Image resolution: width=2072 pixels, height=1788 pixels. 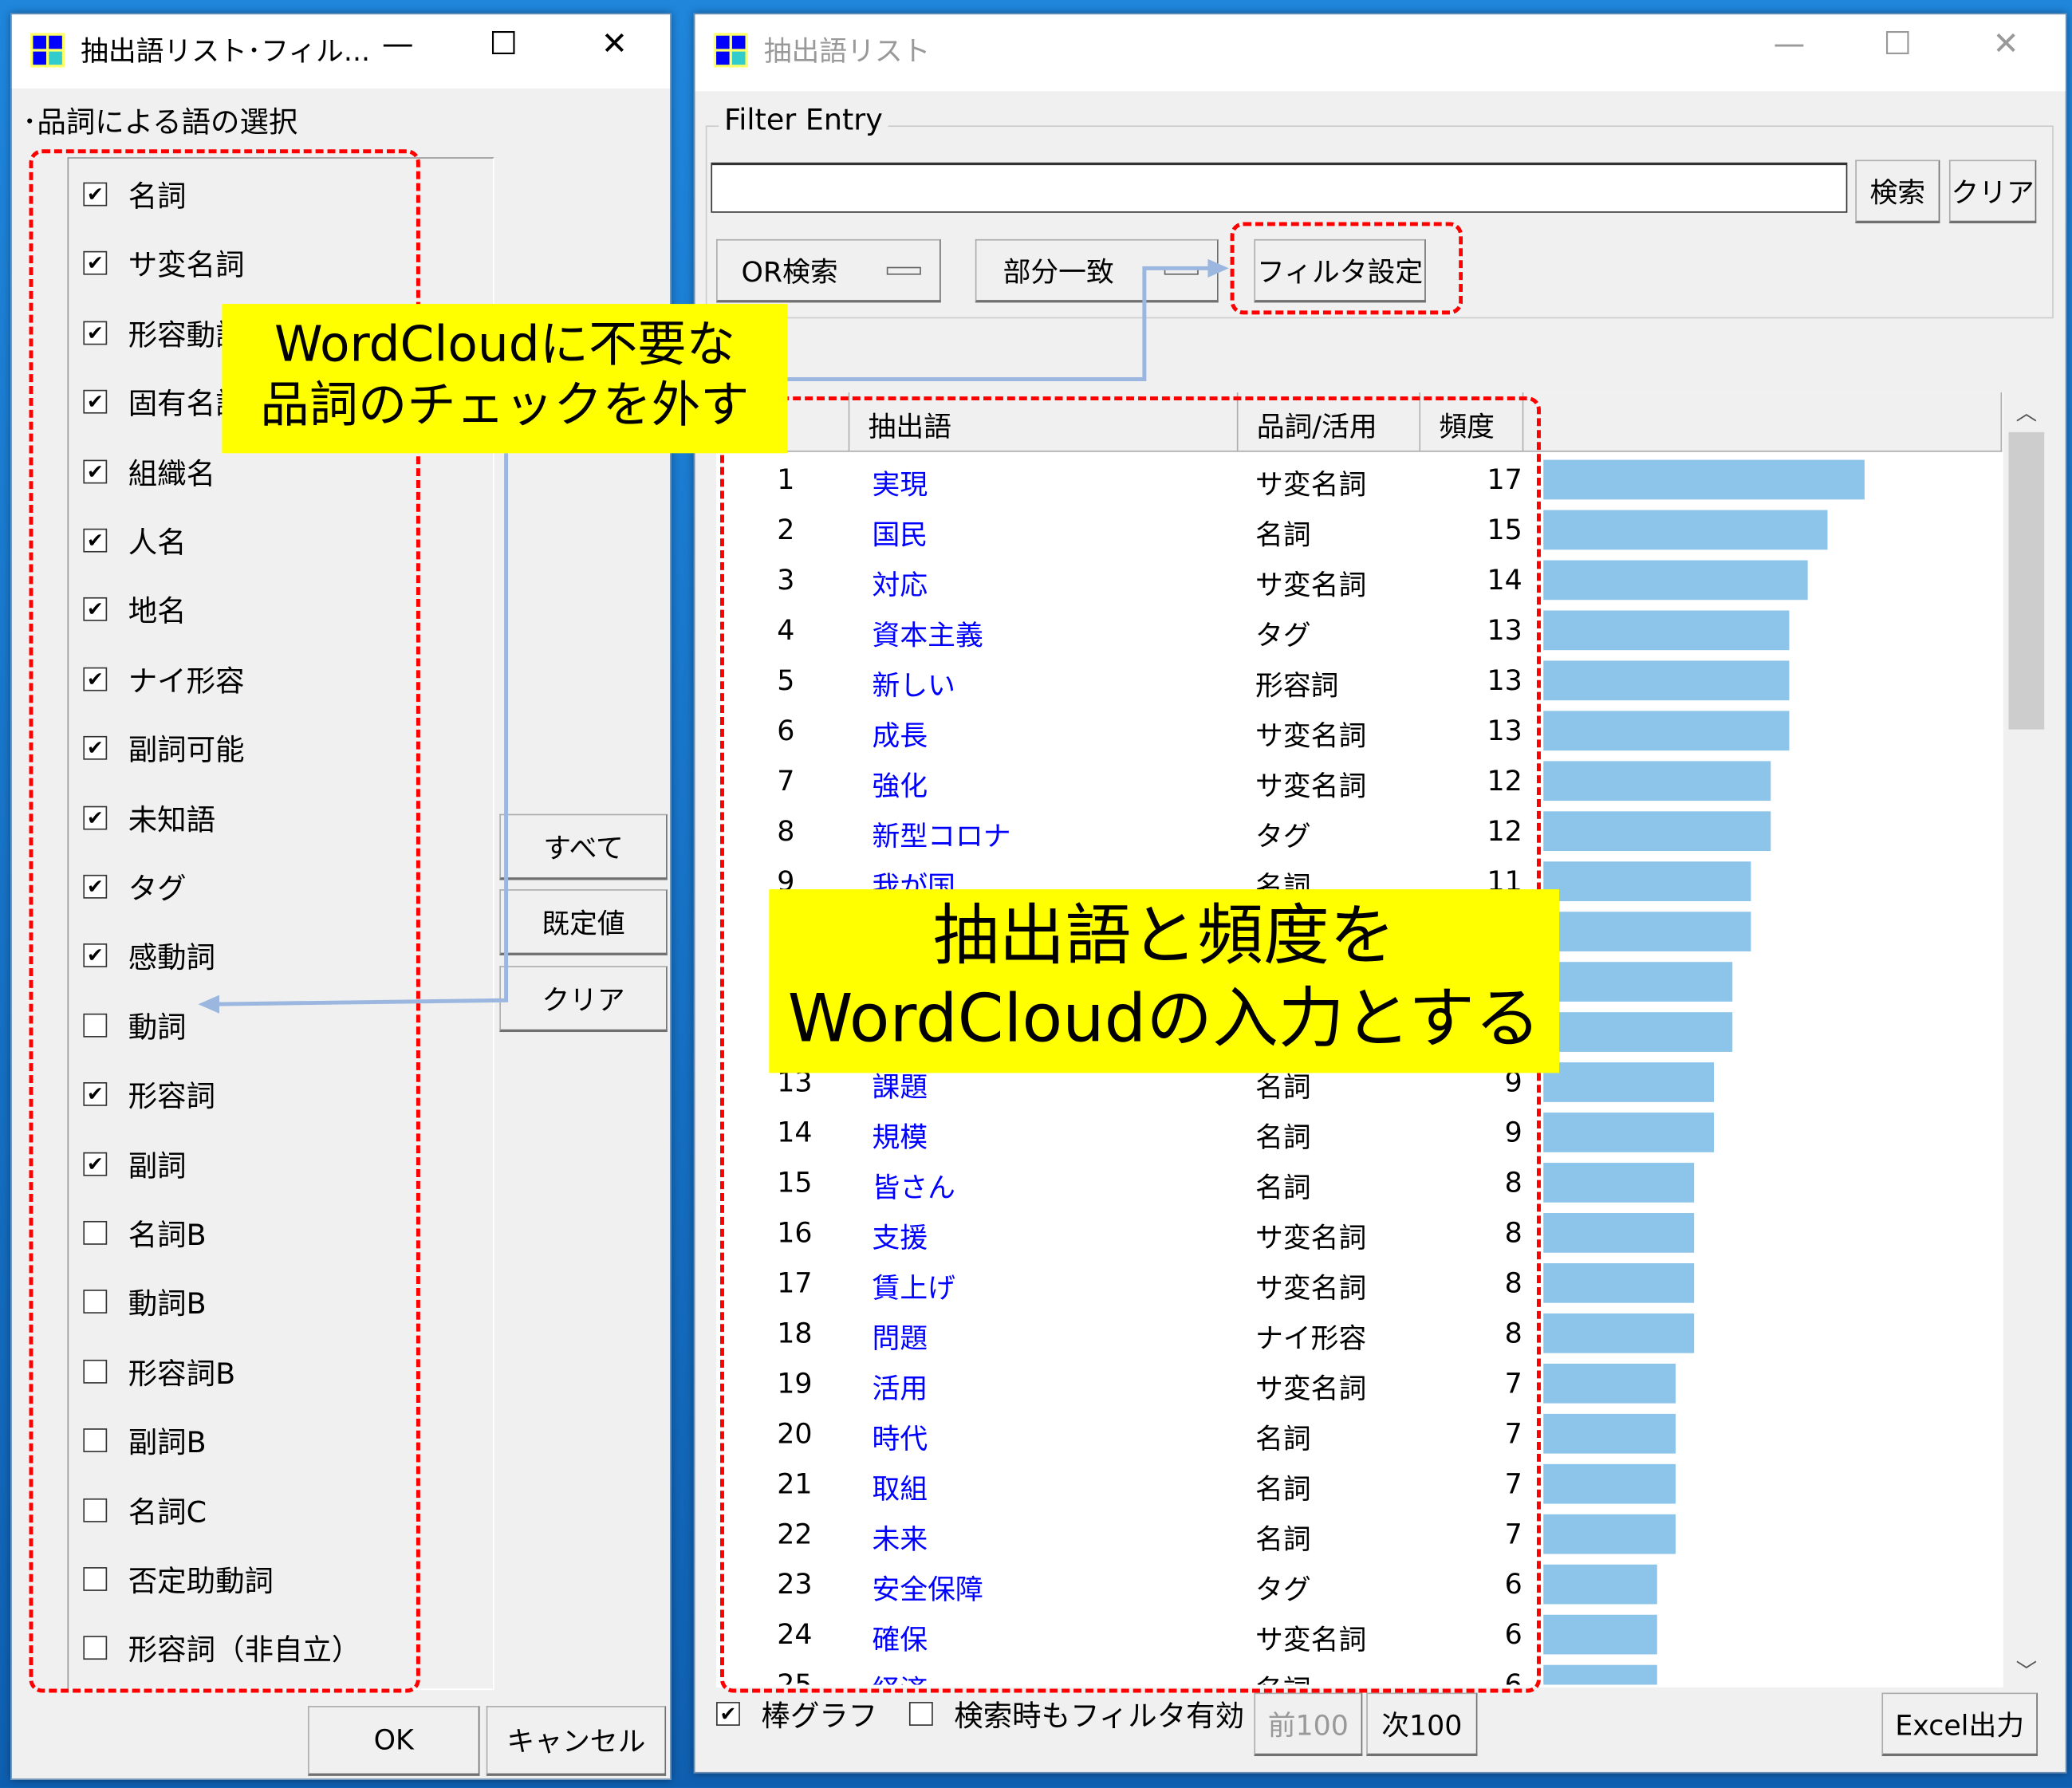 I want to click on arrow-to-filter-settings, so click(x=1000, y=324).